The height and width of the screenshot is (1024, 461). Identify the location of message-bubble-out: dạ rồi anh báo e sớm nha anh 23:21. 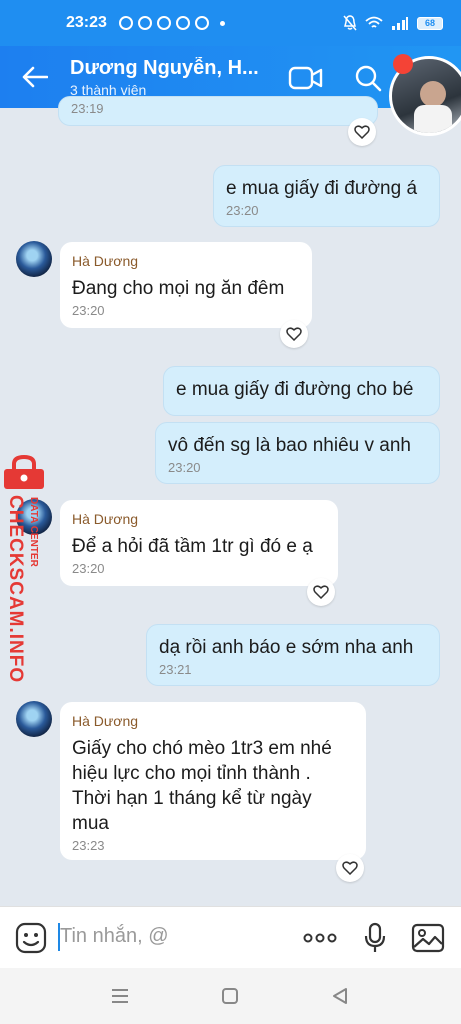
(293, 655).